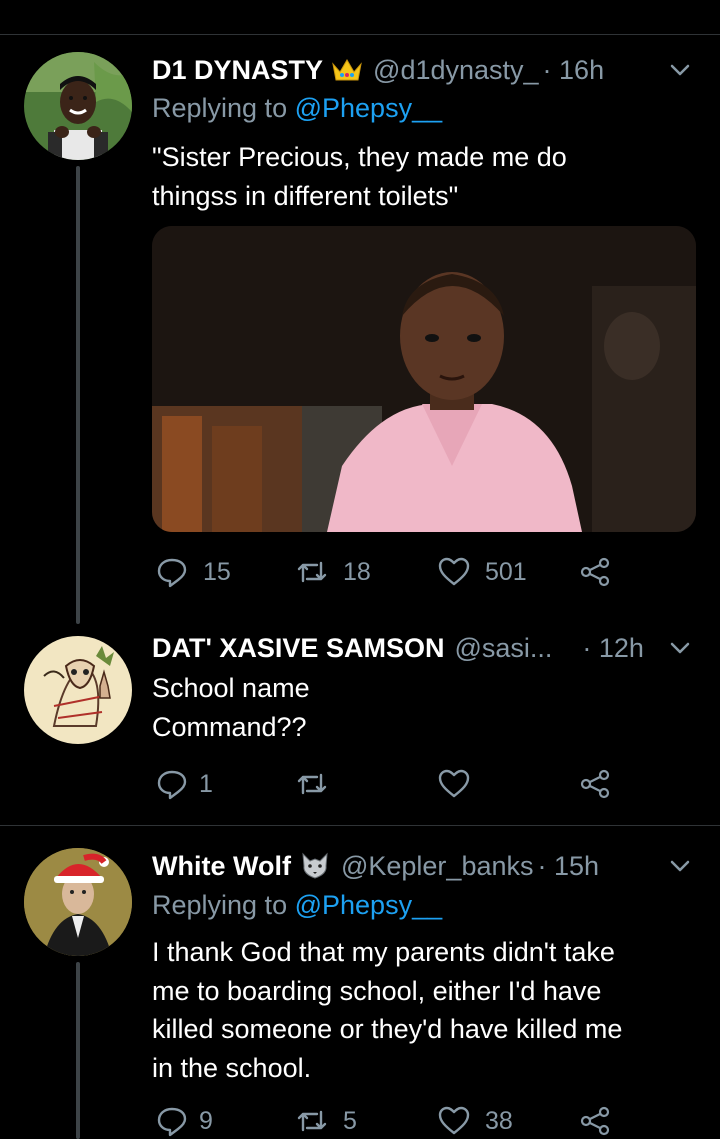  Describe the element at coordinates (206, 1120) in the screenshot. I see `reply-count: 9` at that location.